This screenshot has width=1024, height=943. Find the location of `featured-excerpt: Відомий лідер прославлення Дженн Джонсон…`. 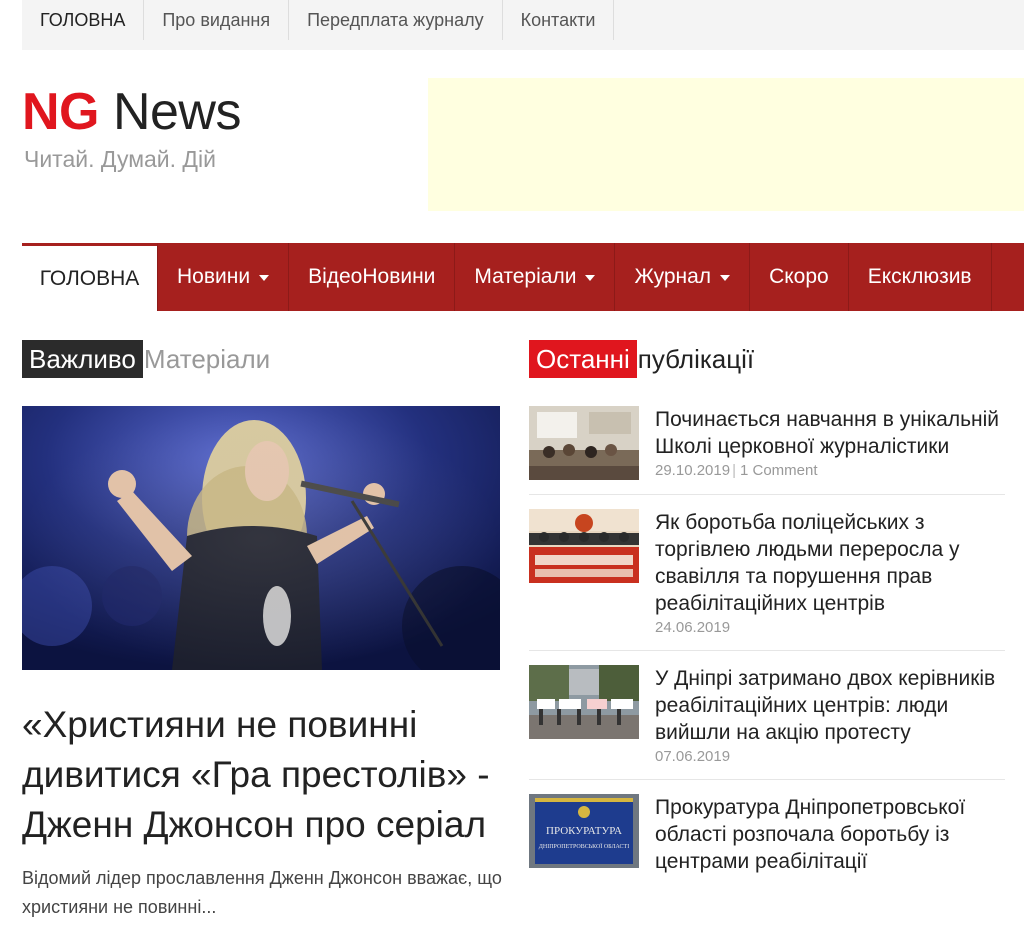

featured-excerpt: Відомий лідер прославлення Дженн Джонсон… is located at coordinates (262, 892).